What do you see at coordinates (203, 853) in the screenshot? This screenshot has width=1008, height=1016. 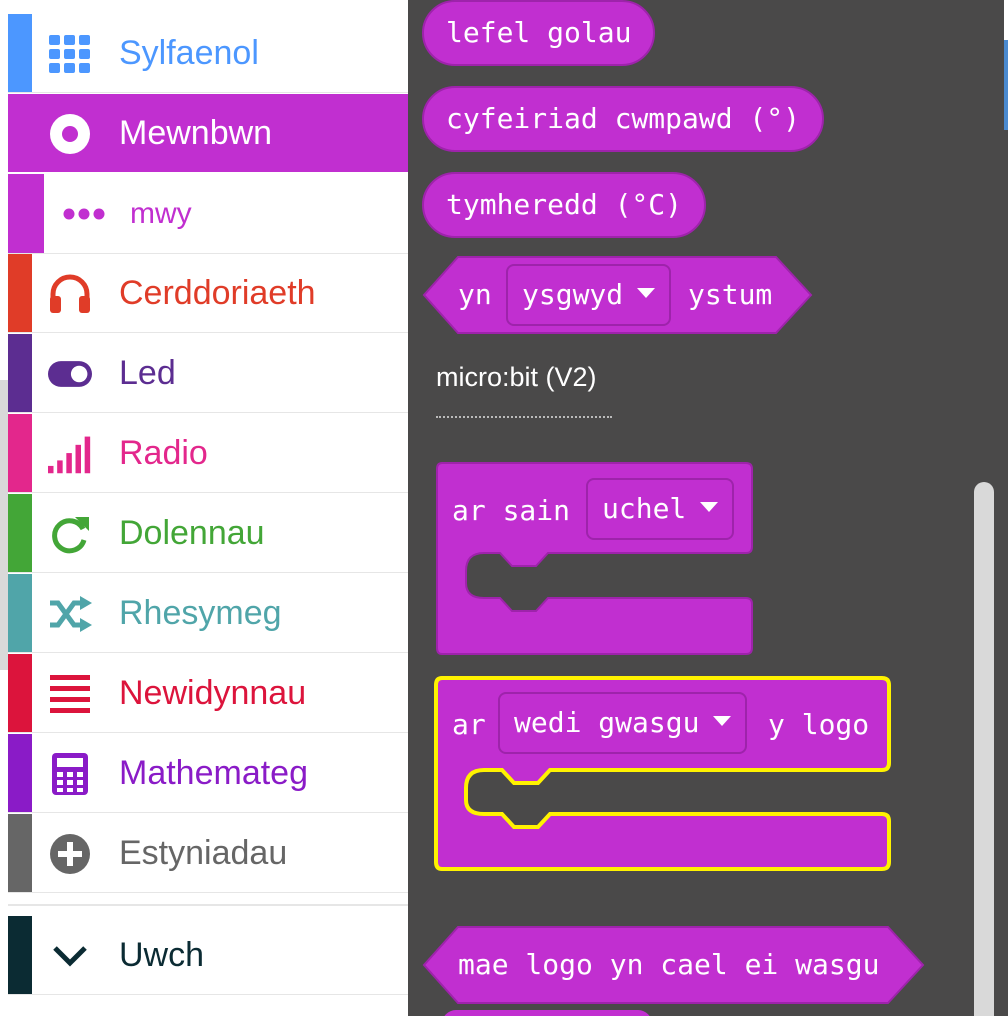 I see `category-label: Estyniadau` at bounding box center [203, 853].